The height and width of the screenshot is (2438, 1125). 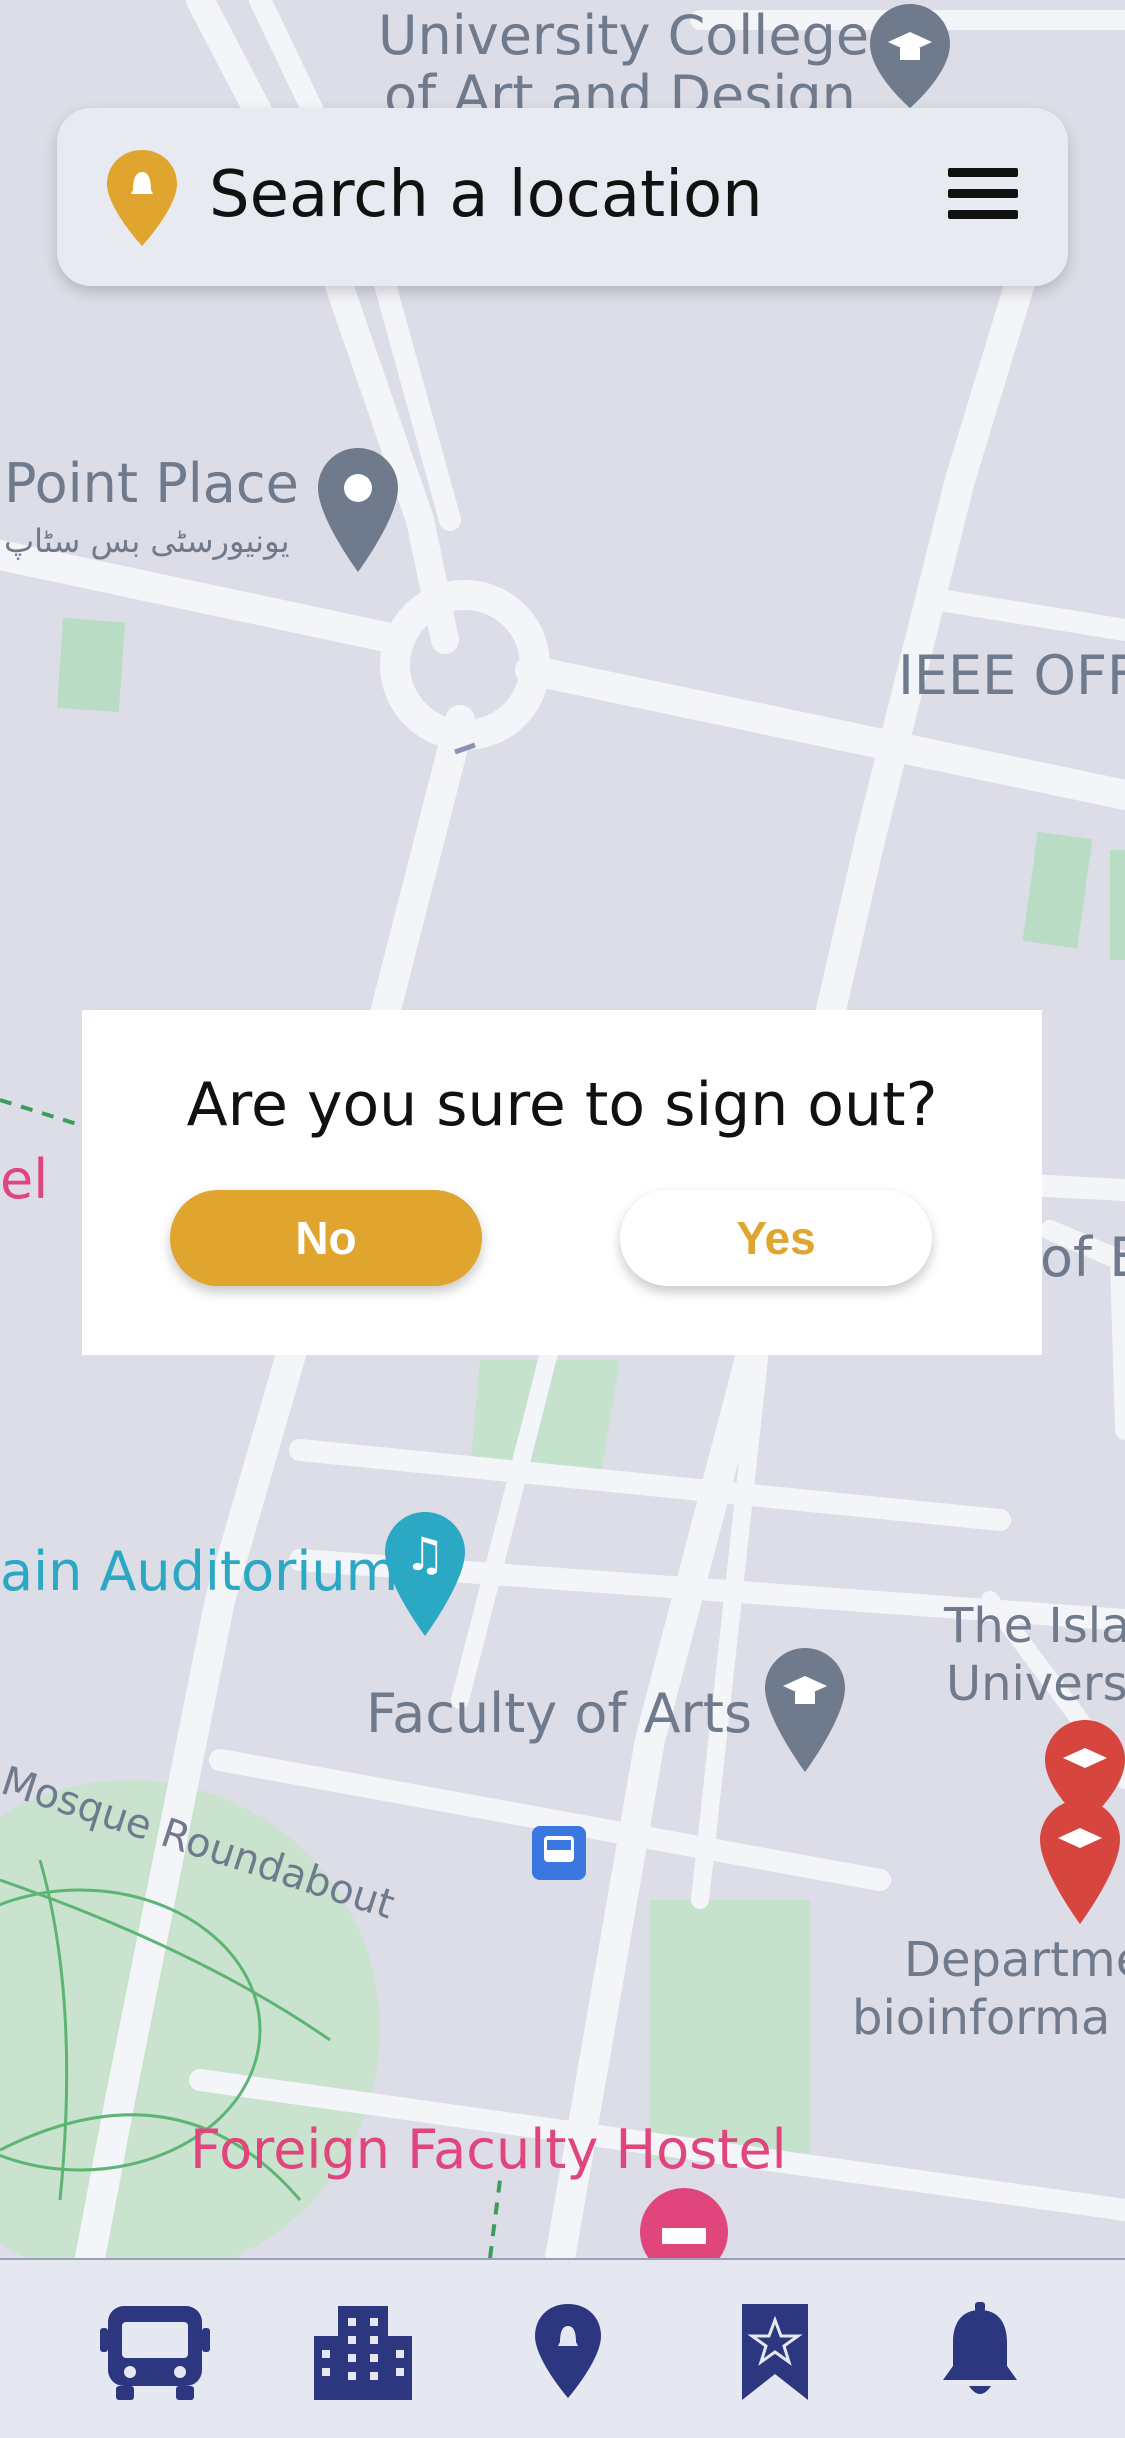 I want to click on search-input: Search a location, so click(x=486, y=195).